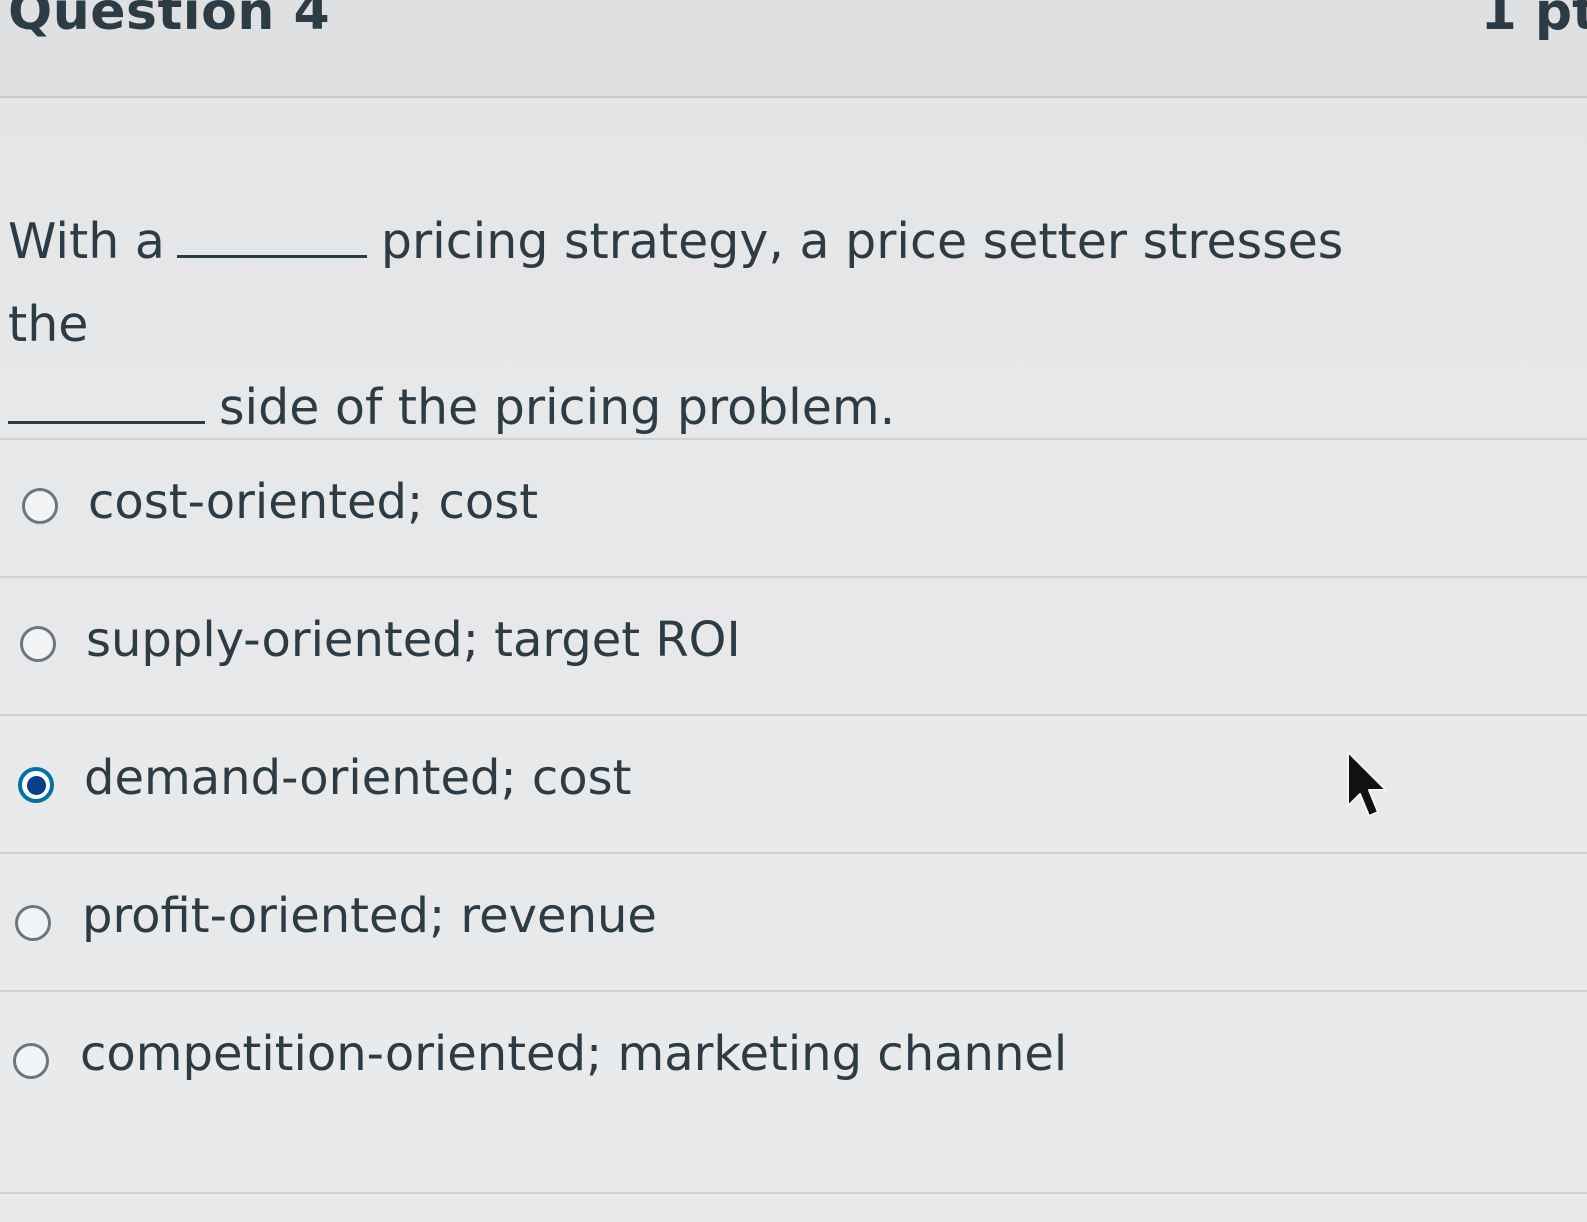 This screenshot has height=1222, width=1587. I want to click on question-text-part-1: With a, so click(86, 241).